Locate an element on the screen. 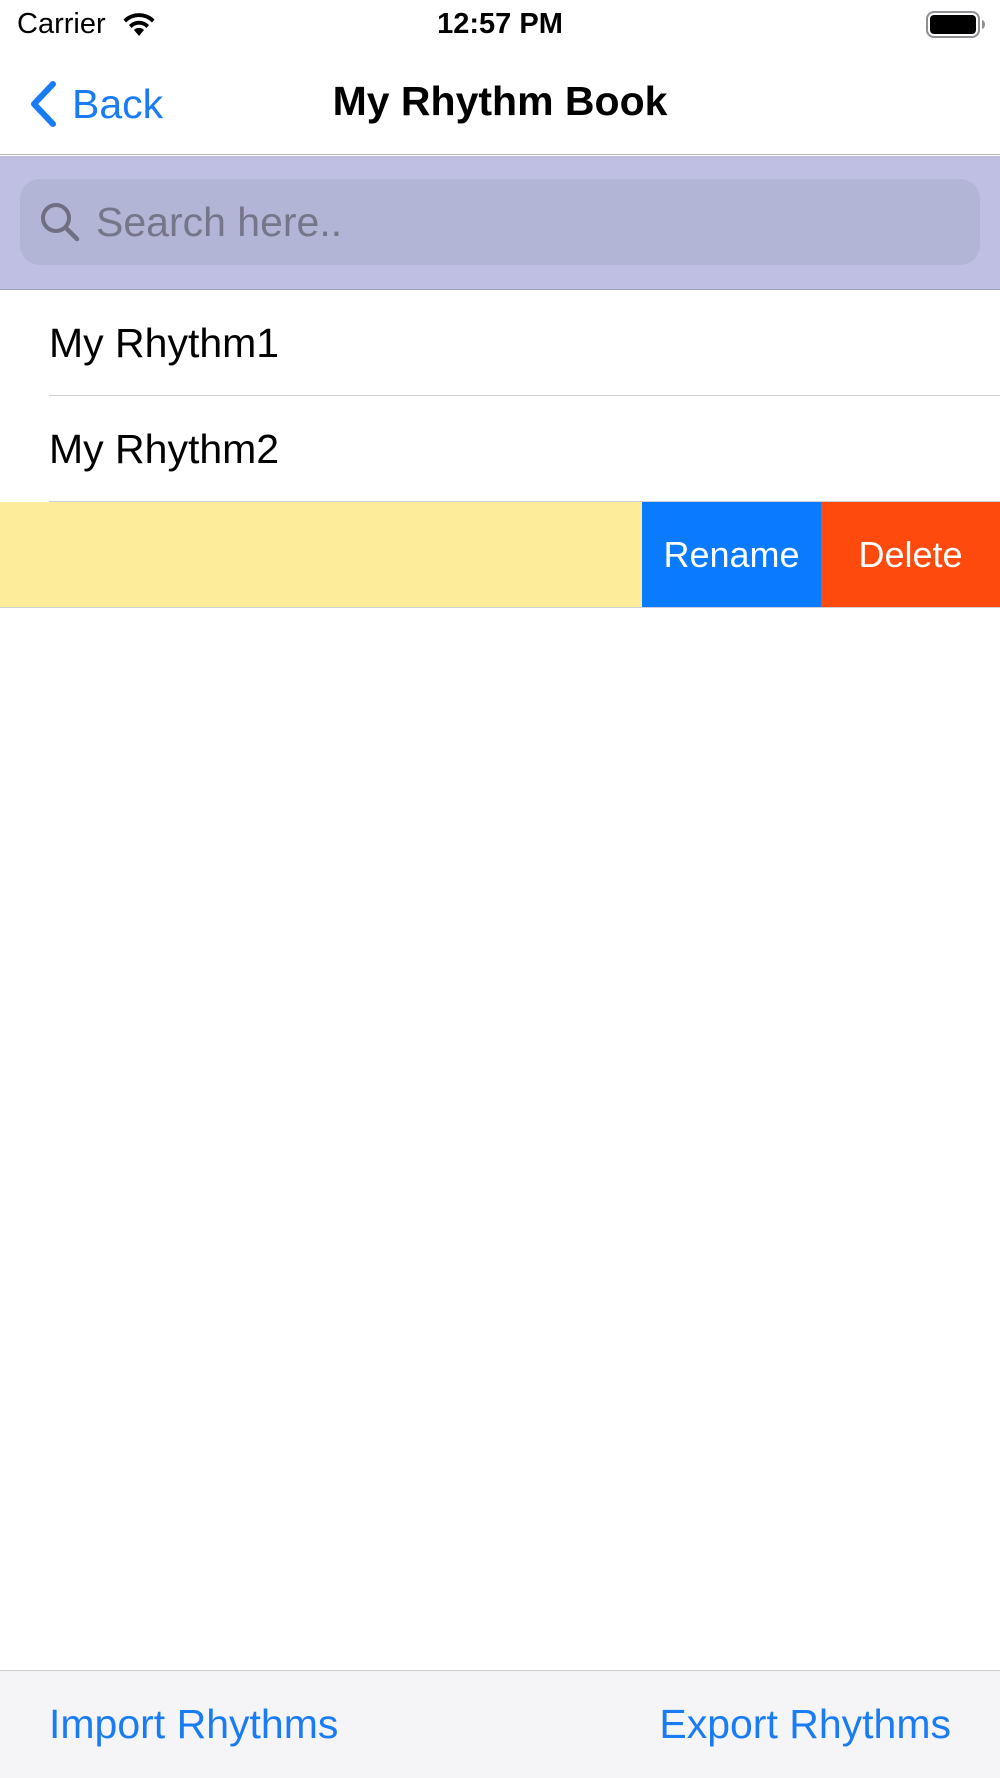 The image size is (1000, 1778). list-item: My Rhythm1 is located at coordinates (500, 343).